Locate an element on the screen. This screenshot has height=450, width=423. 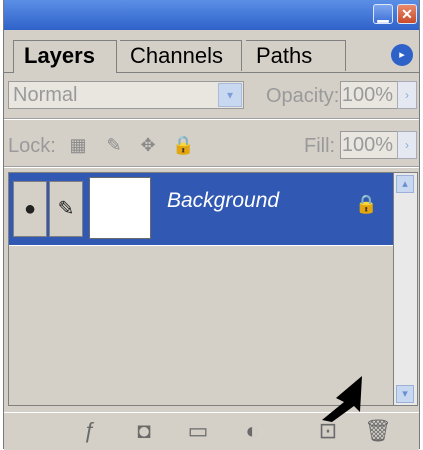
lock-icon: 🔒 is located at coordinates (366, 204).